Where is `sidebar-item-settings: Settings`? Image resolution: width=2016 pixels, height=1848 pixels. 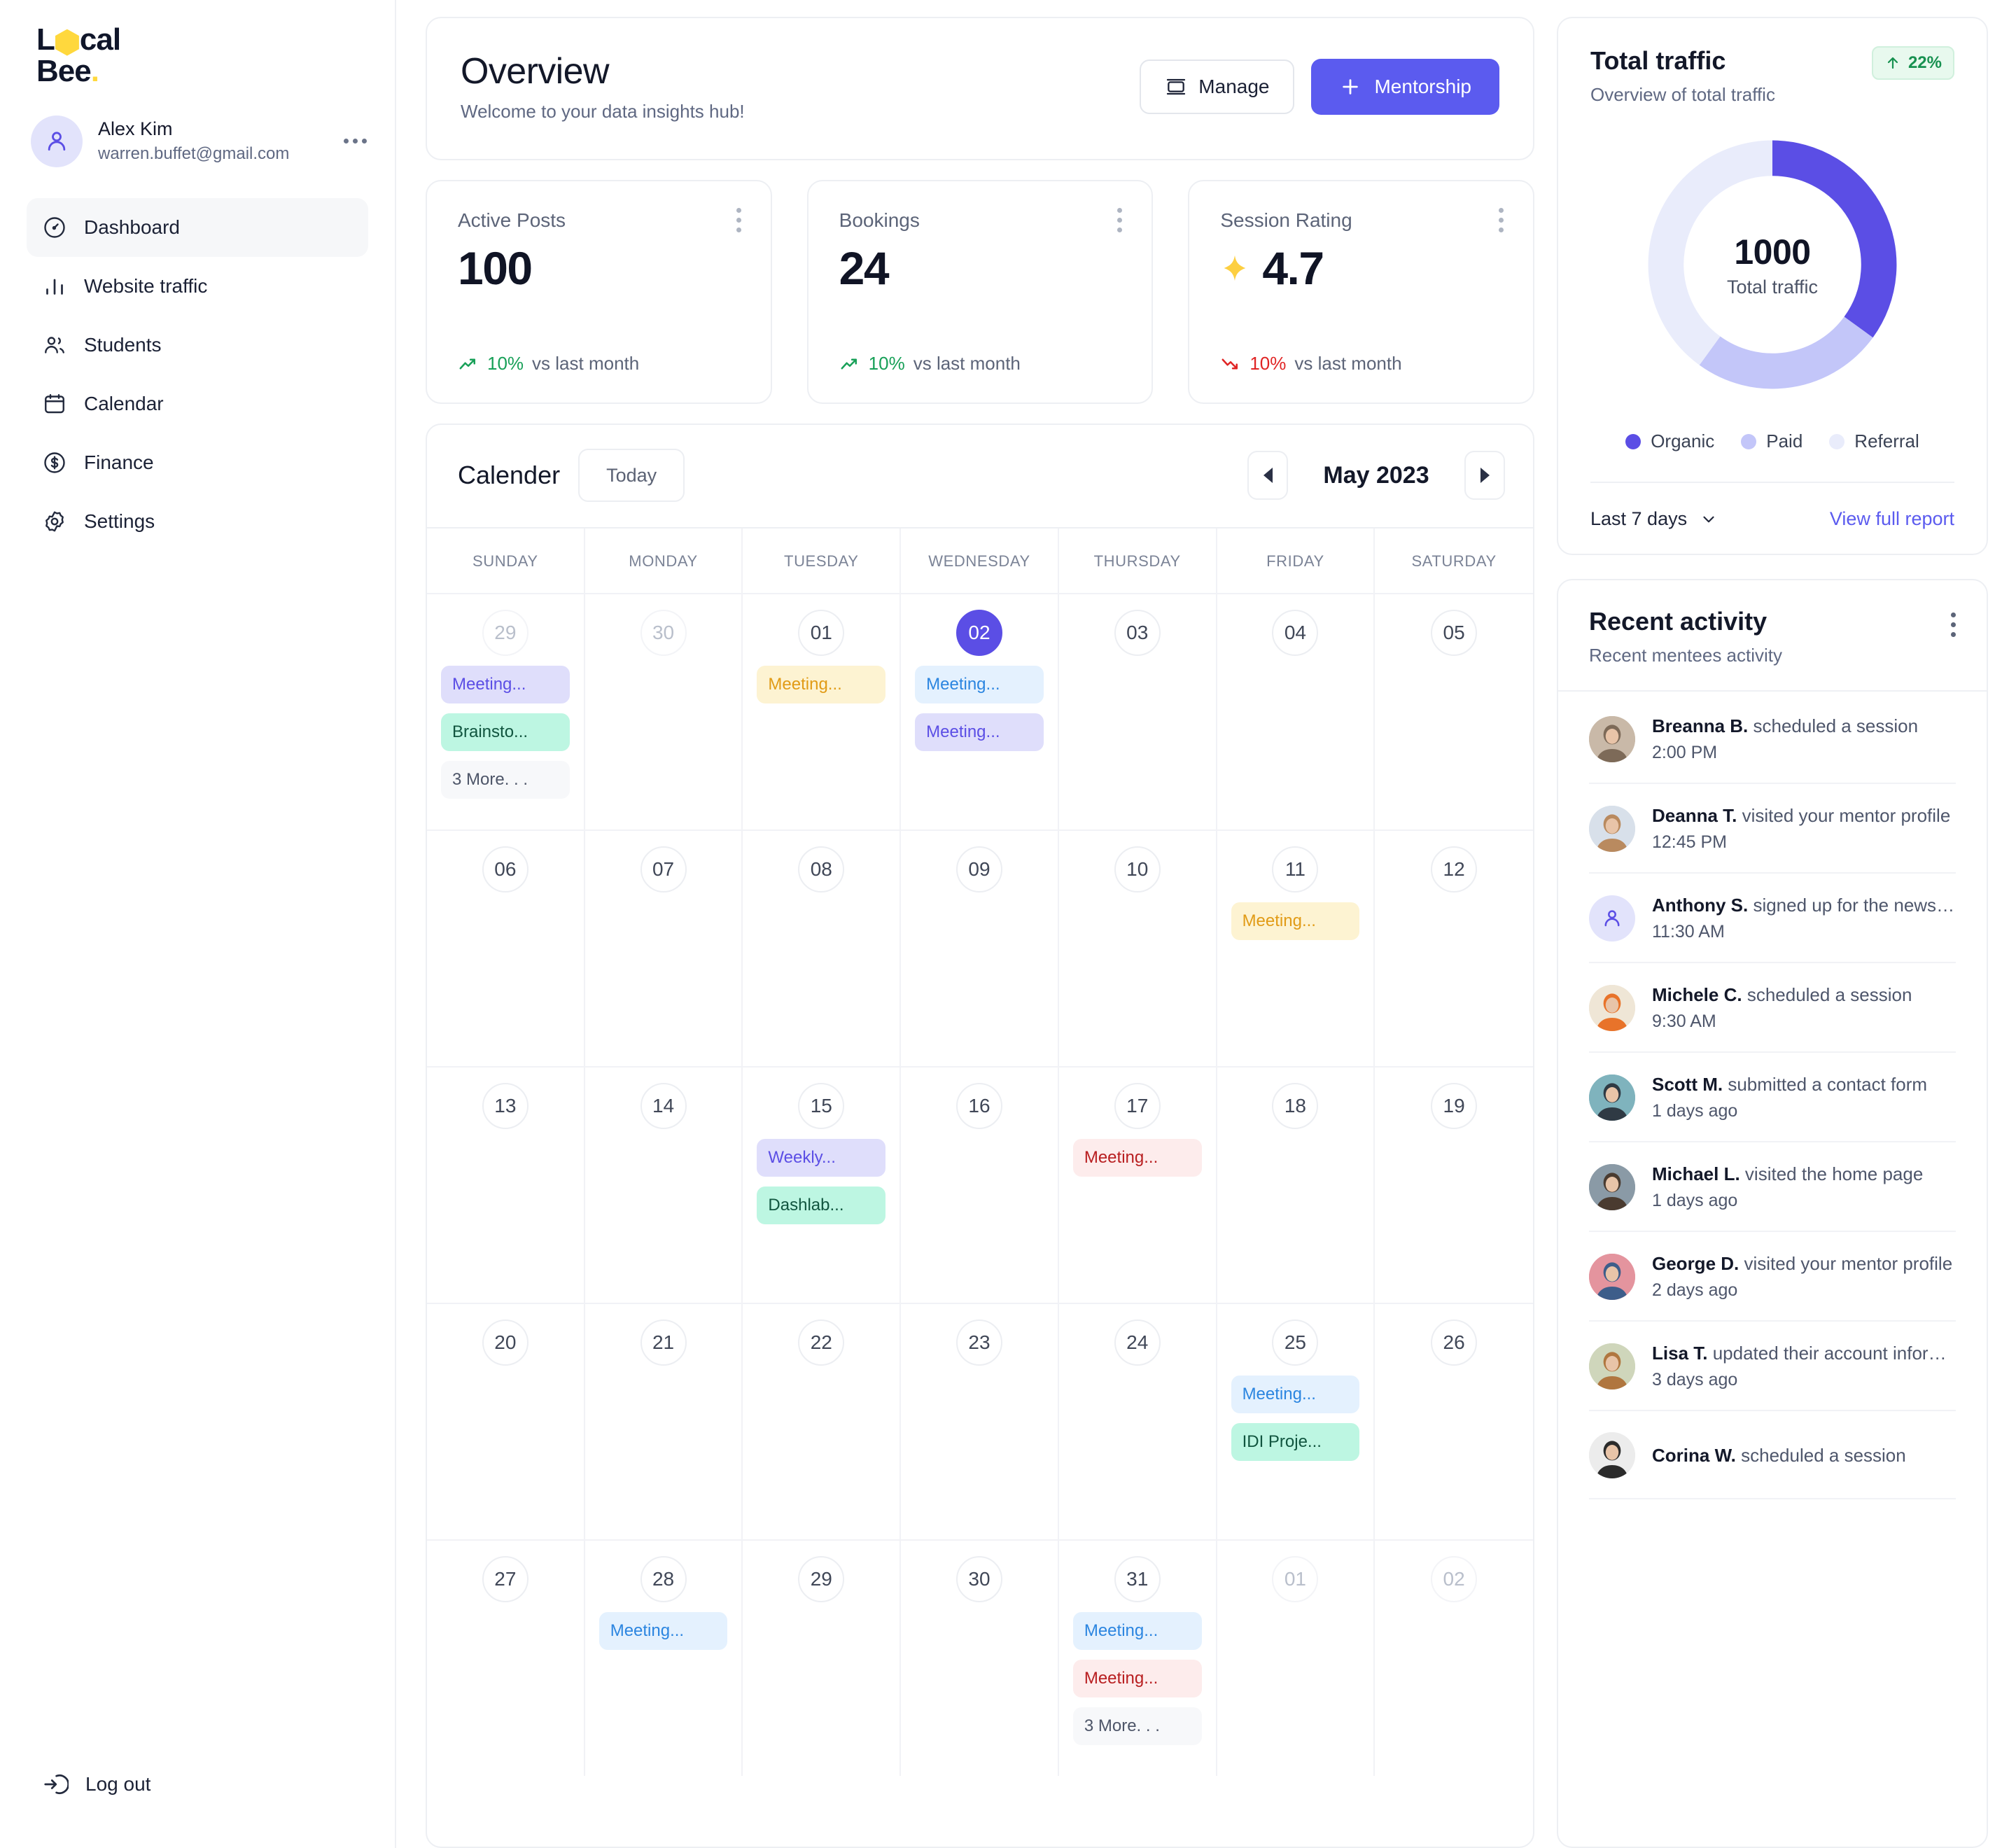
sidebar-item-settings: Settings is located at coordinates (197, 521).